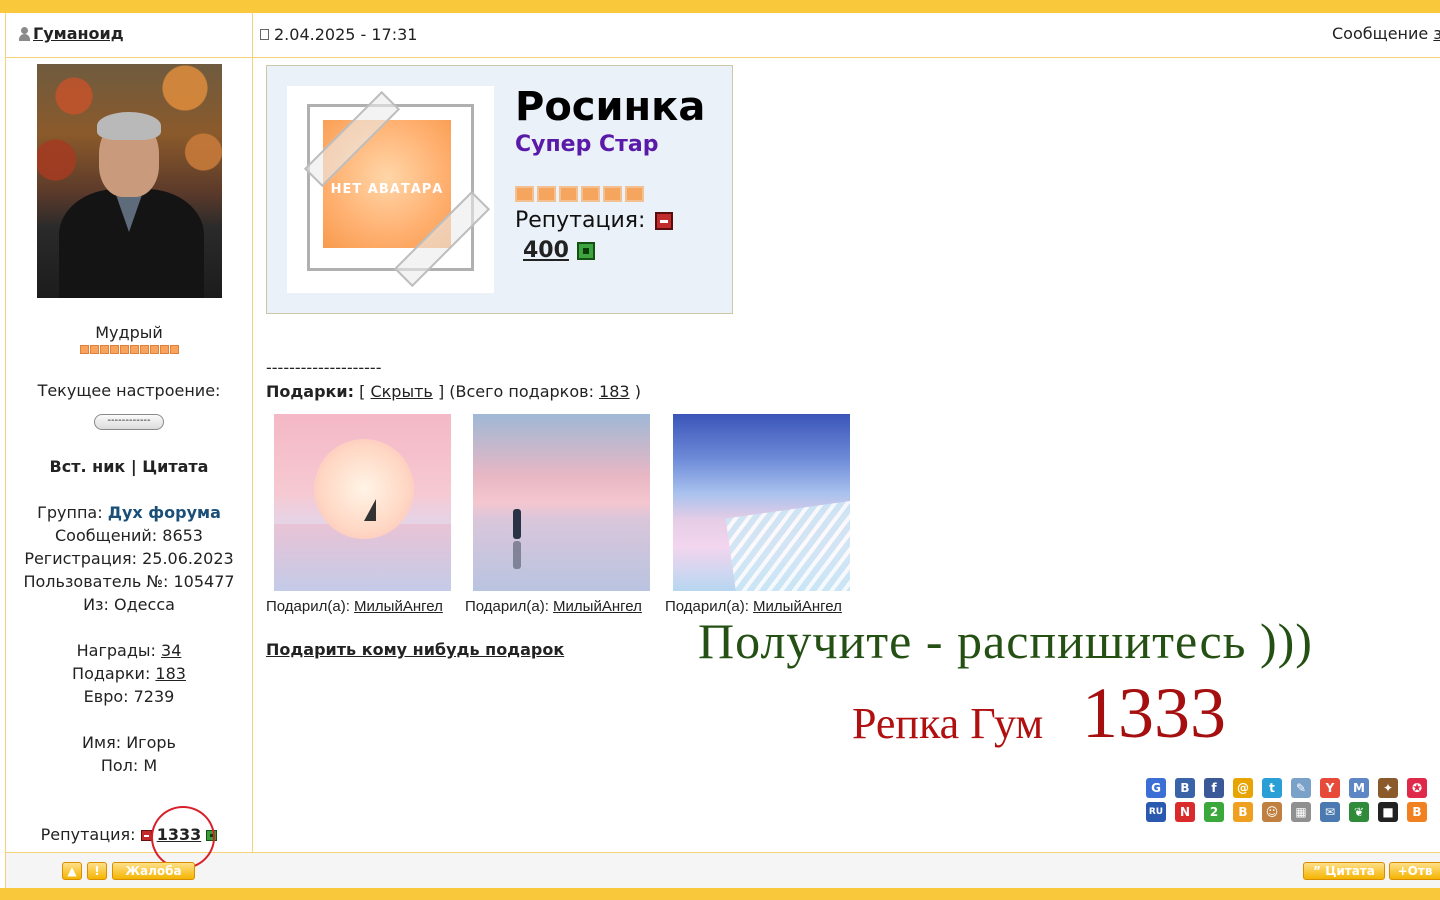 This screenshot has height=900, width=1440. I want to click on user-icon, so click(24, 33).